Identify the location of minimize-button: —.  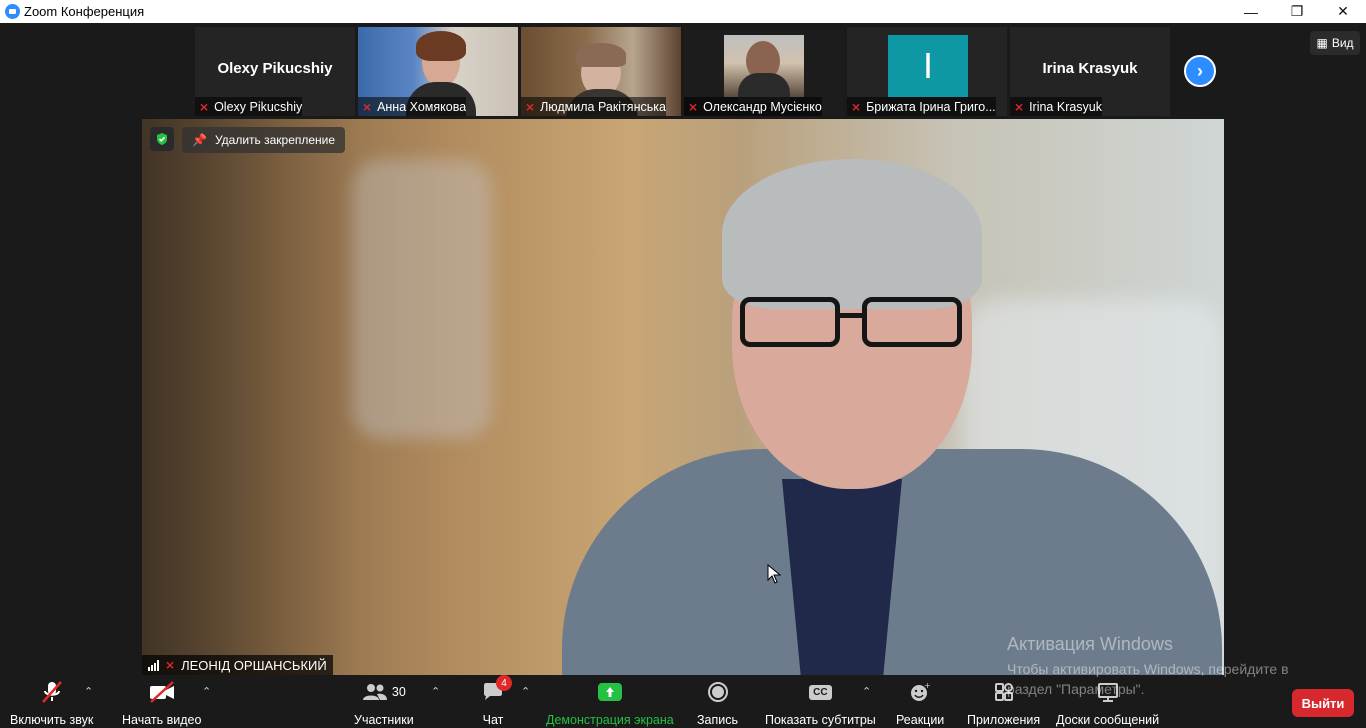
(1251, 11).